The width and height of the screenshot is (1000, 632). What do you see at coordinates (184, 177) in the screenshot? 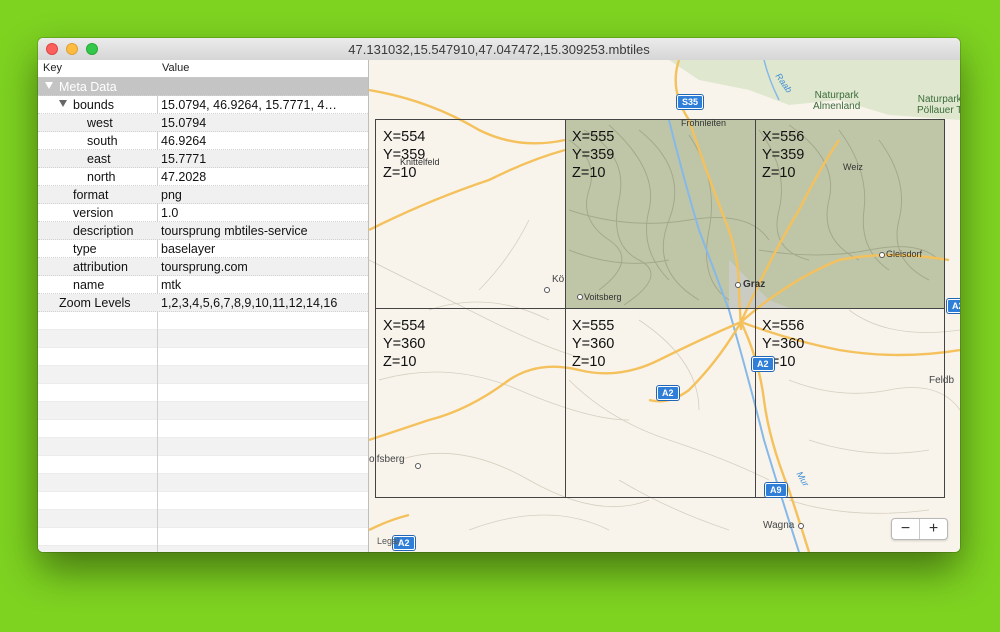
I see `row-value: 47.2028` at bounding box center [184, 177].